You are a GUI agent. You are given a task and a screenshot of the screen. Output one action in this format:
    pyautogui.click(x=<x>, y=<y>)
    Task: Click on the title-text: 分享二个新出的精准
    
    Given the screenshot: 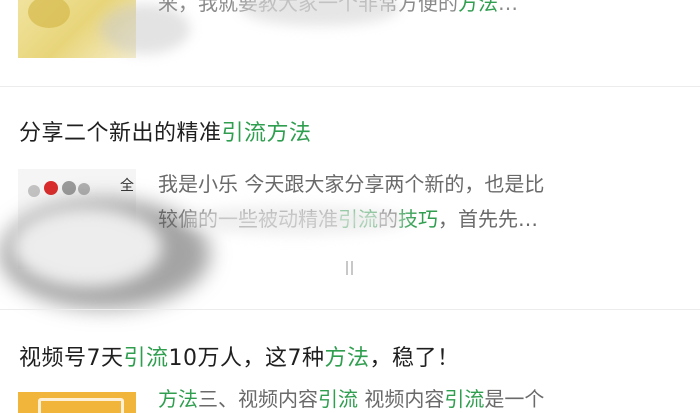 What is the action you would take?
    pyautogui.click(x=120, y=133)
    